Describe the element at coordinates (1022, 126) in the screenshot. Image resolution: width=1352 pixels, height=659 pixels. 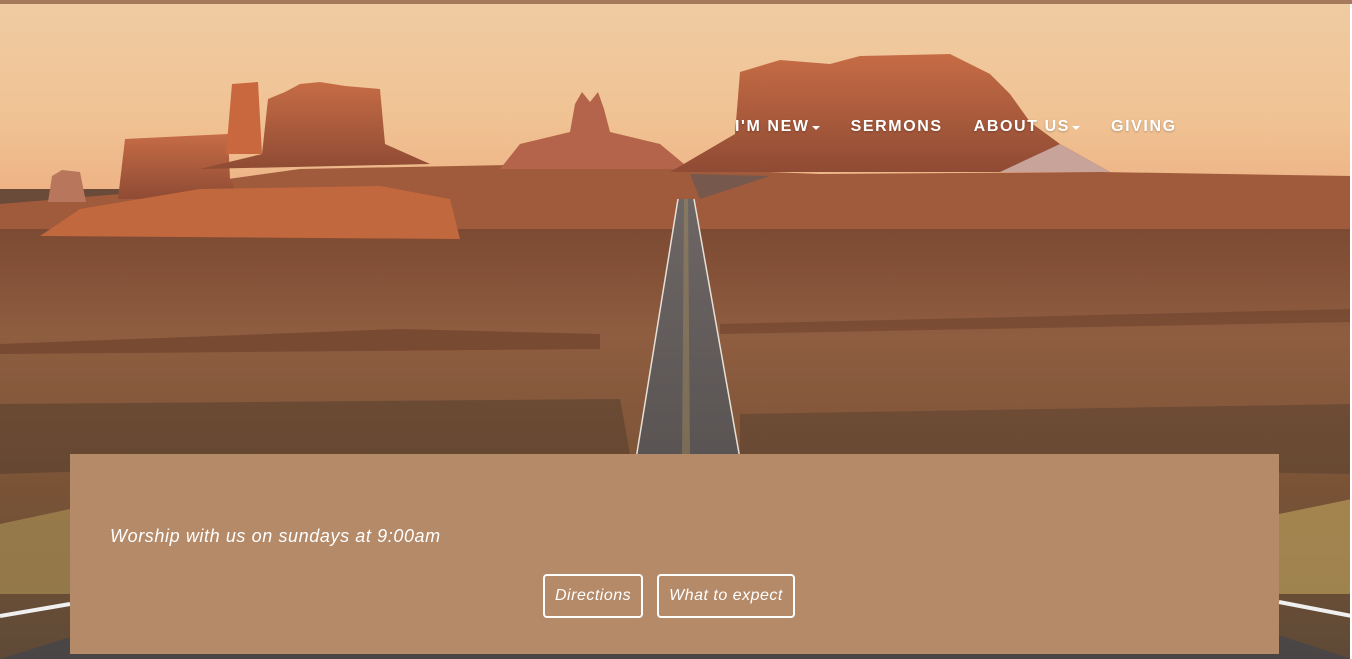
I see `nav-item-label: ABOUT US` at that location.